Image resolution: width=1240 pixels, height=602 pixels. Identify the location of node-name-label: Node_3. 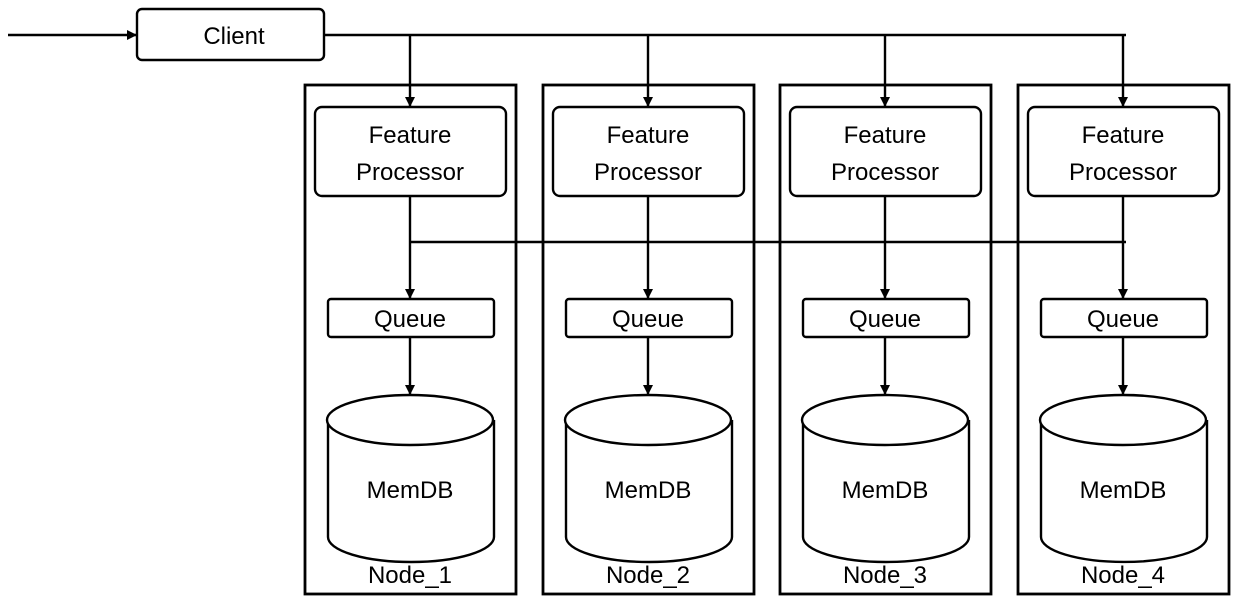
(885, 575).